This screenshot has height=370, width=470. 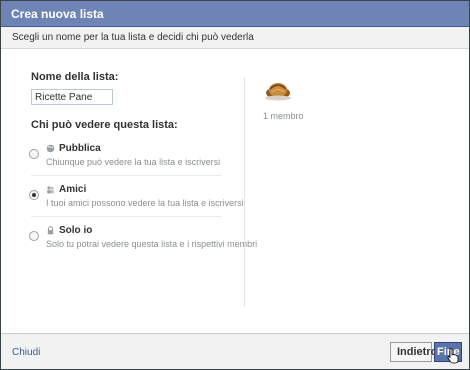 I want to click on visibility-label: Chi può vedere questa lista:, so click(x=104, y=125).